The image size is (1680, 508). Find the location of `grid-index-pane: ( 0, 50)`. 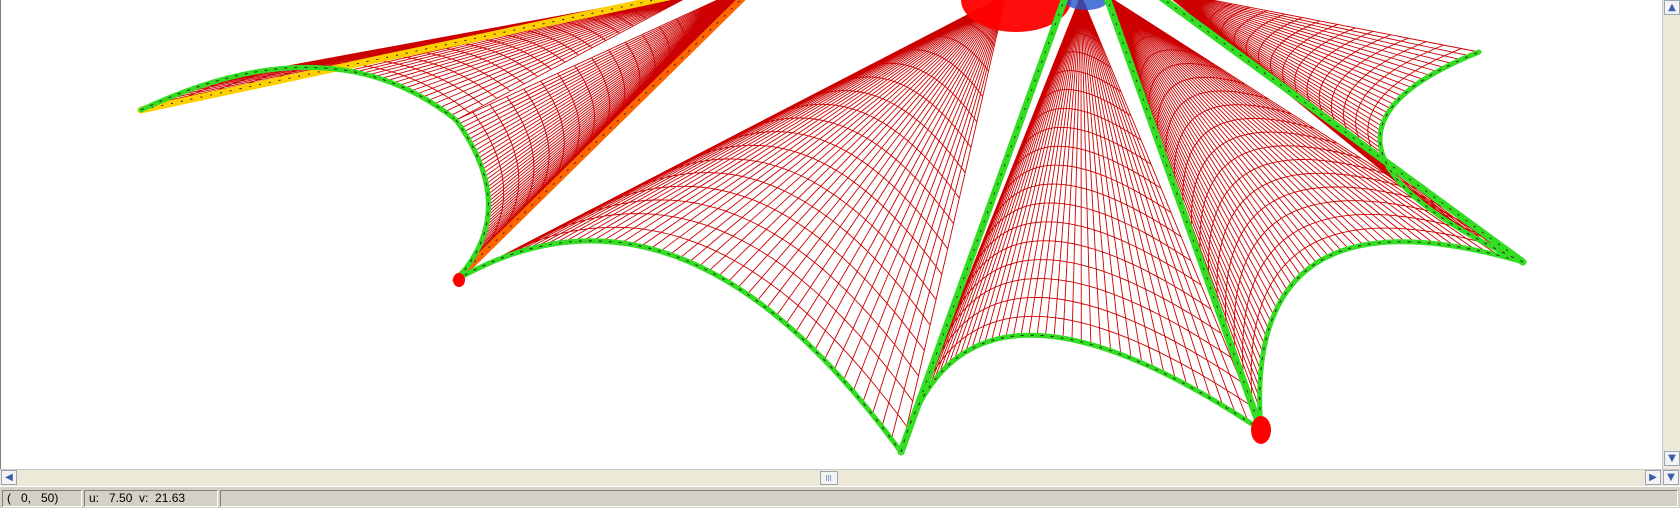

grid-index-pane: ( 0, 50) is located at coordinates (42, 498).